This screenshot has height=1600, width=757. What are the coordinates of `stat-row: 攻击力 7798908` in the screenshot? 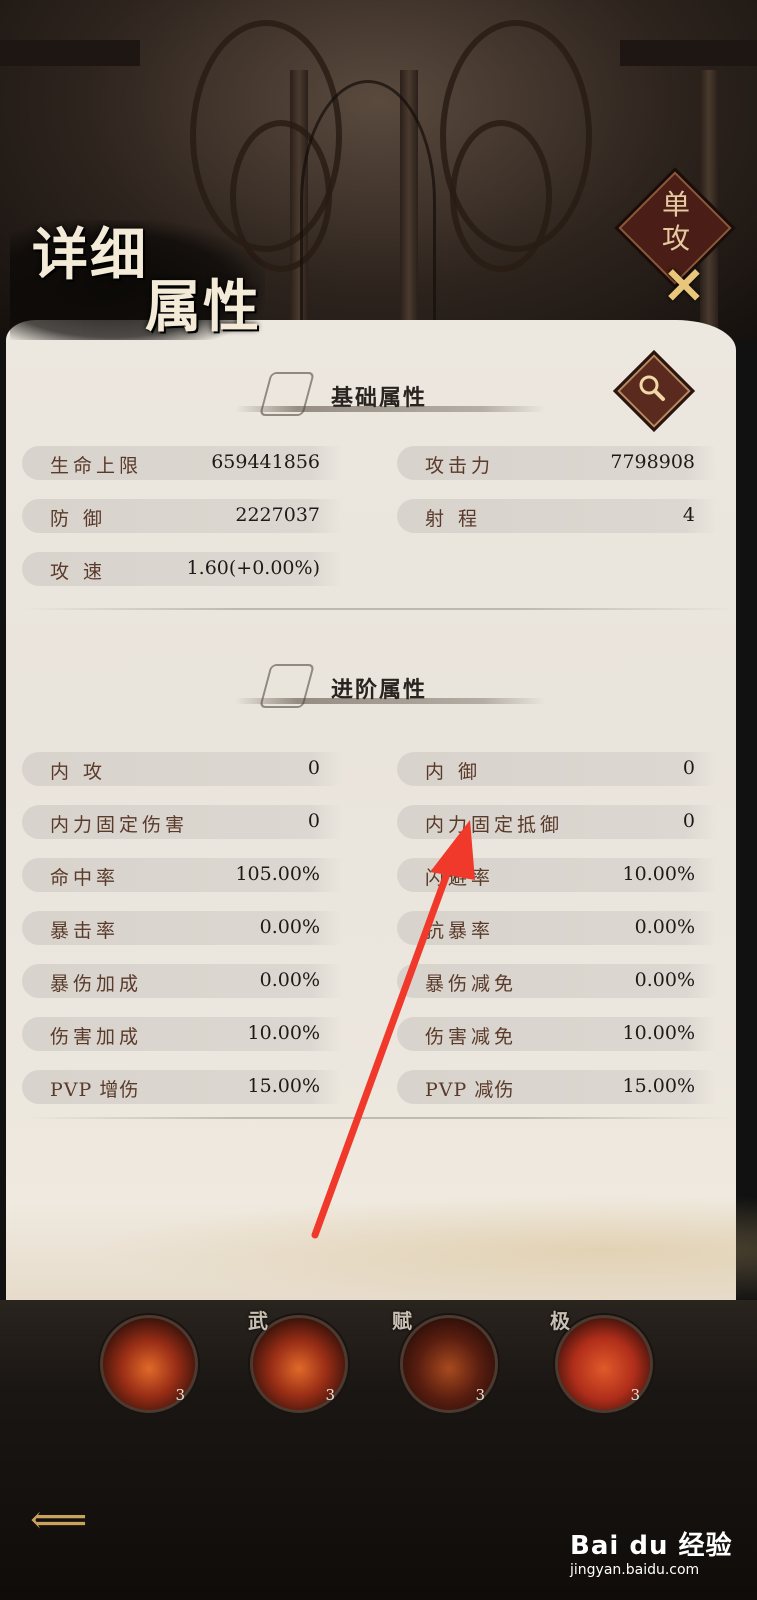 It's located at (557, 463).